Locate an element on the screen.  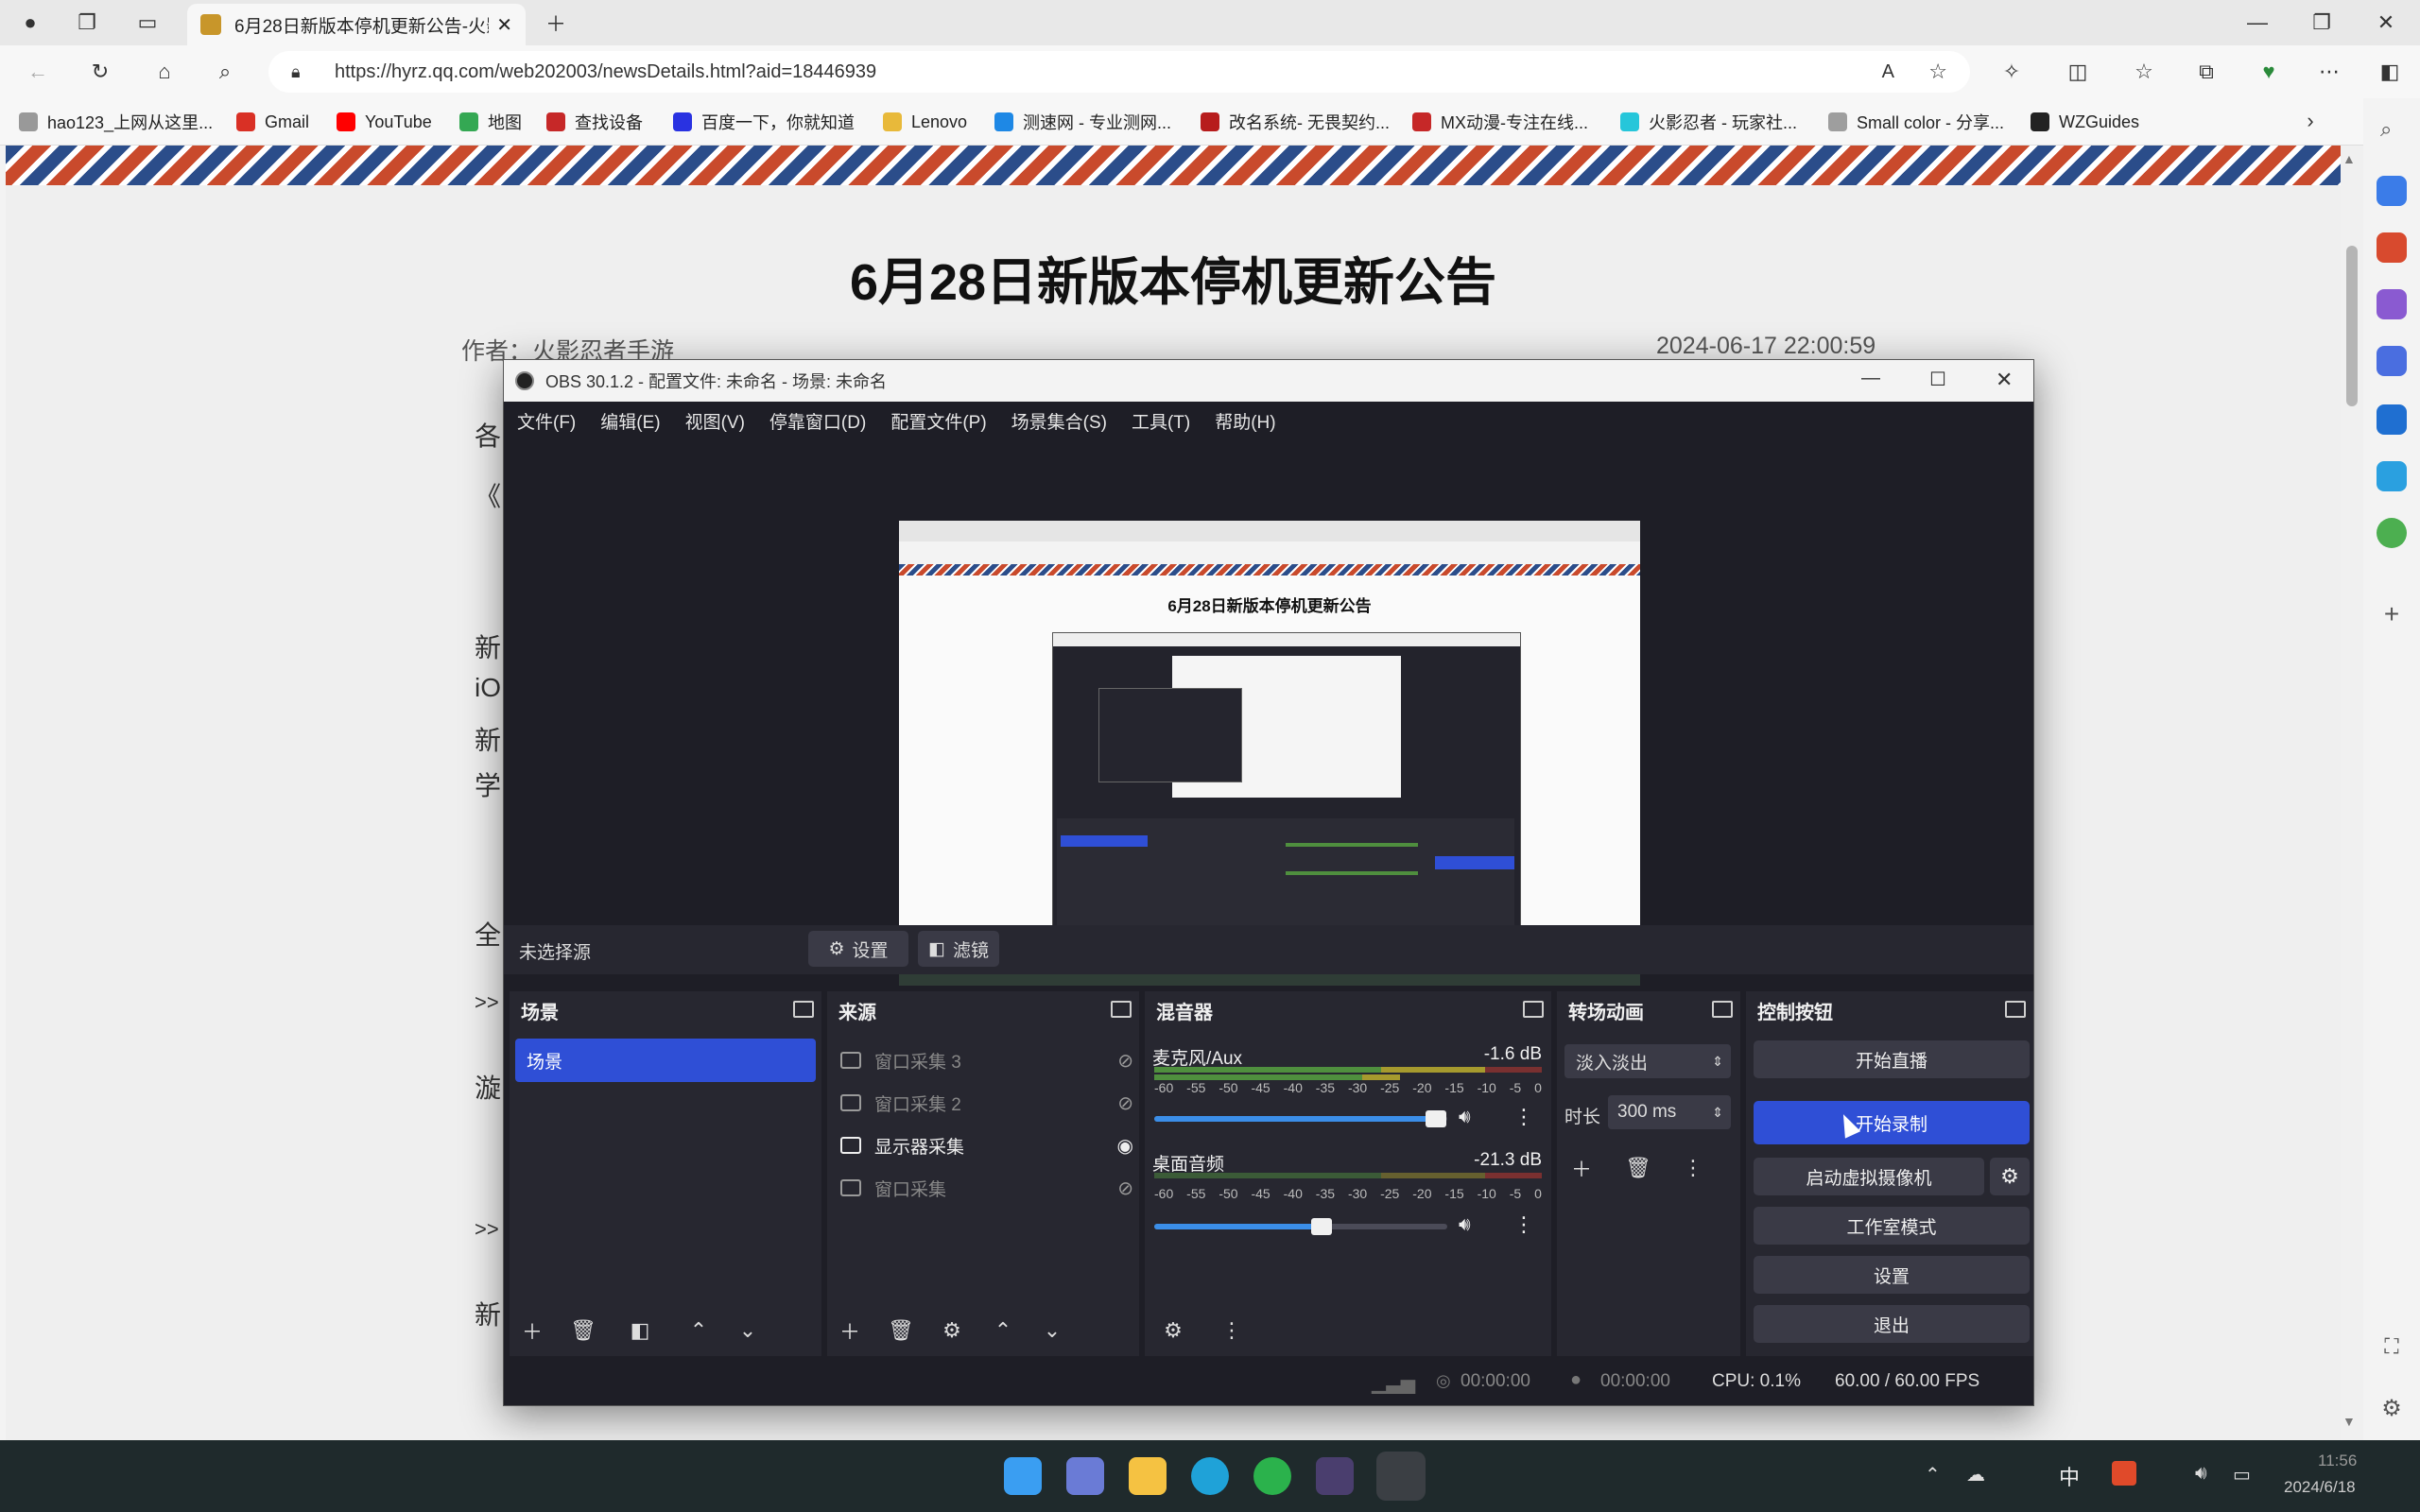
source-properties-gear-icon: ⚙ is located at coordinates (952, 1330).